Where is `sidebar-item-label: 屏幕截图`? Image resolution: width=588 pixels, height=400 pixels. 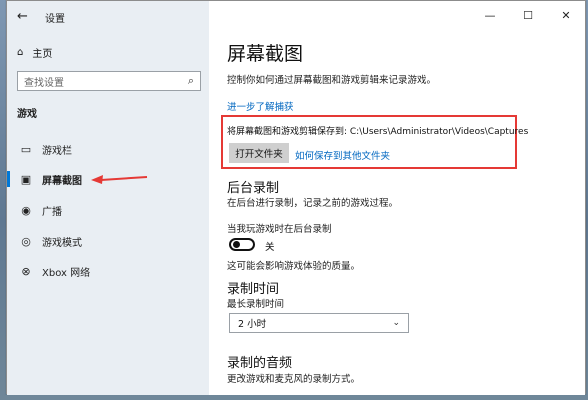 sidebar-item-label: 屏幕截图 is located at coordinates (62, 181).